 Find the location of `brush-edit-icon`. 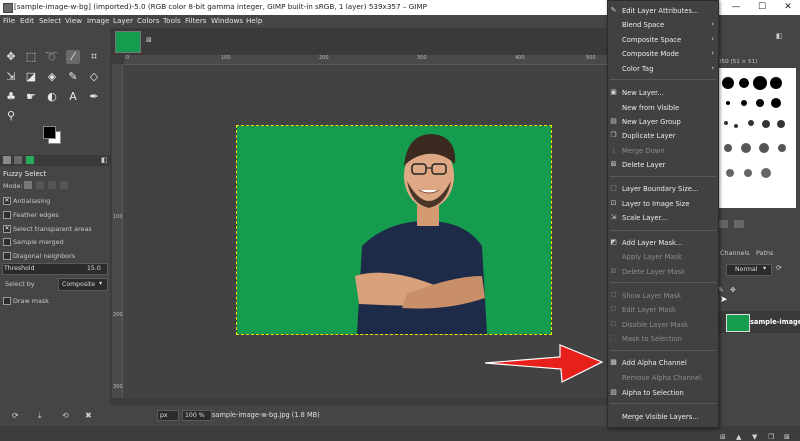

brush-edit-icon is located at coordinates (723, 224).